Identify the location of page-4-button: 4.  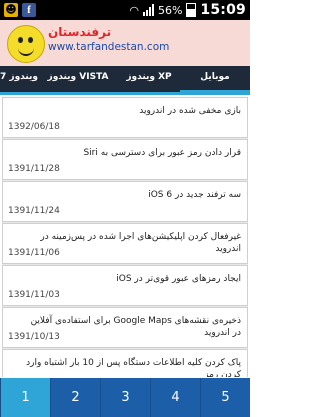
(175, 397).